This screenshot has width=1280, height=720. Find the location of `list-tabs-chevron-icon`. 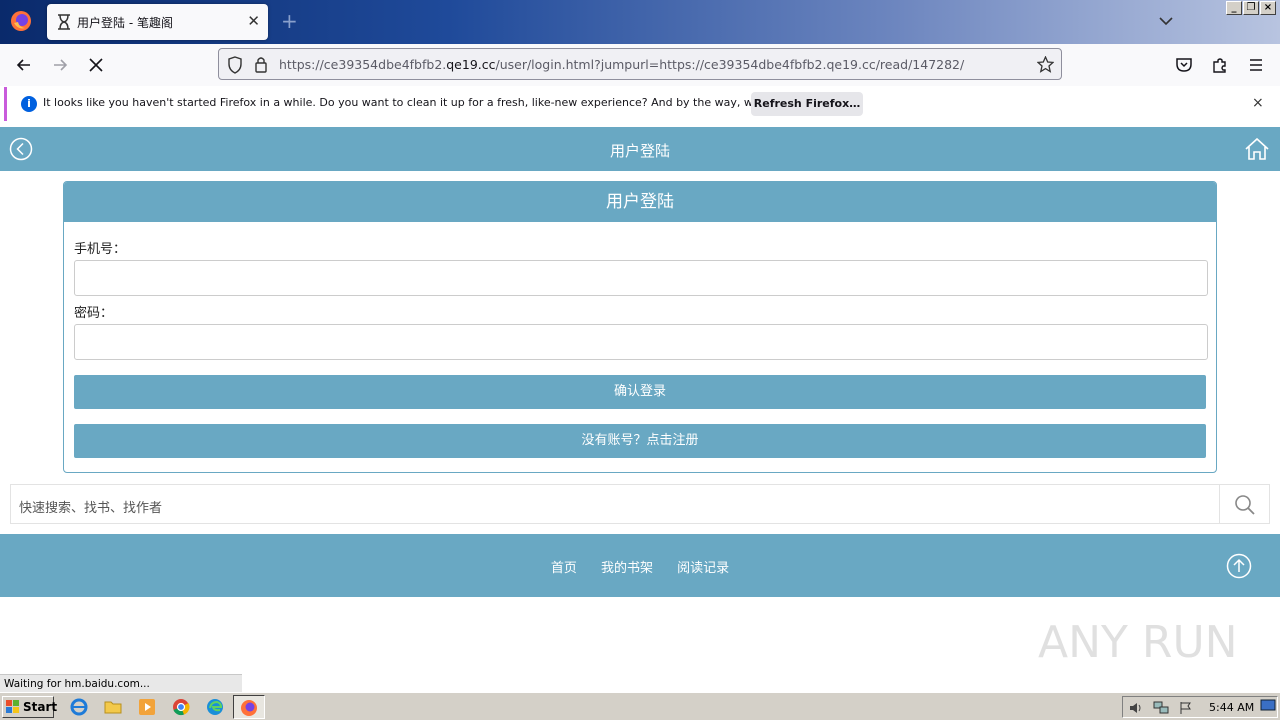

list-tabs-chevron-icon is located at coordinates (1166, 21).